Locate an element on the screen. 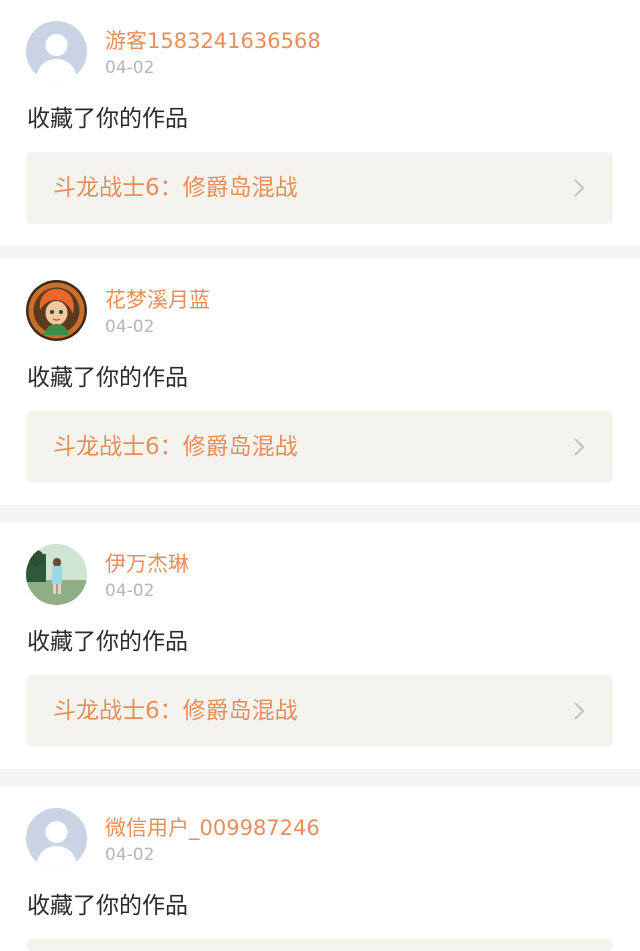 The height and width of the screenshot is (951, 640). username: 伊万杰琳 is located at coordinates (147, 564).